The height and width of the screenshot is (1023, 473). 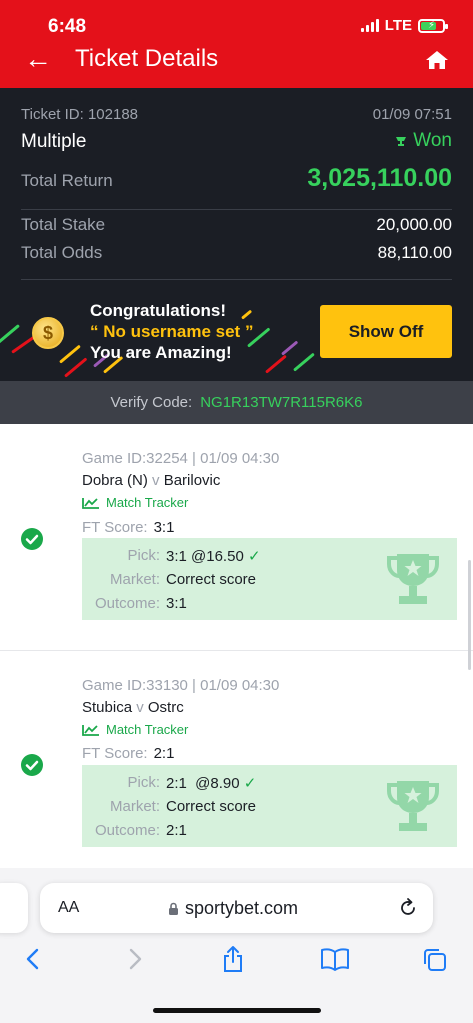 I want to click on lock-icon, so click(x=173, y=908).